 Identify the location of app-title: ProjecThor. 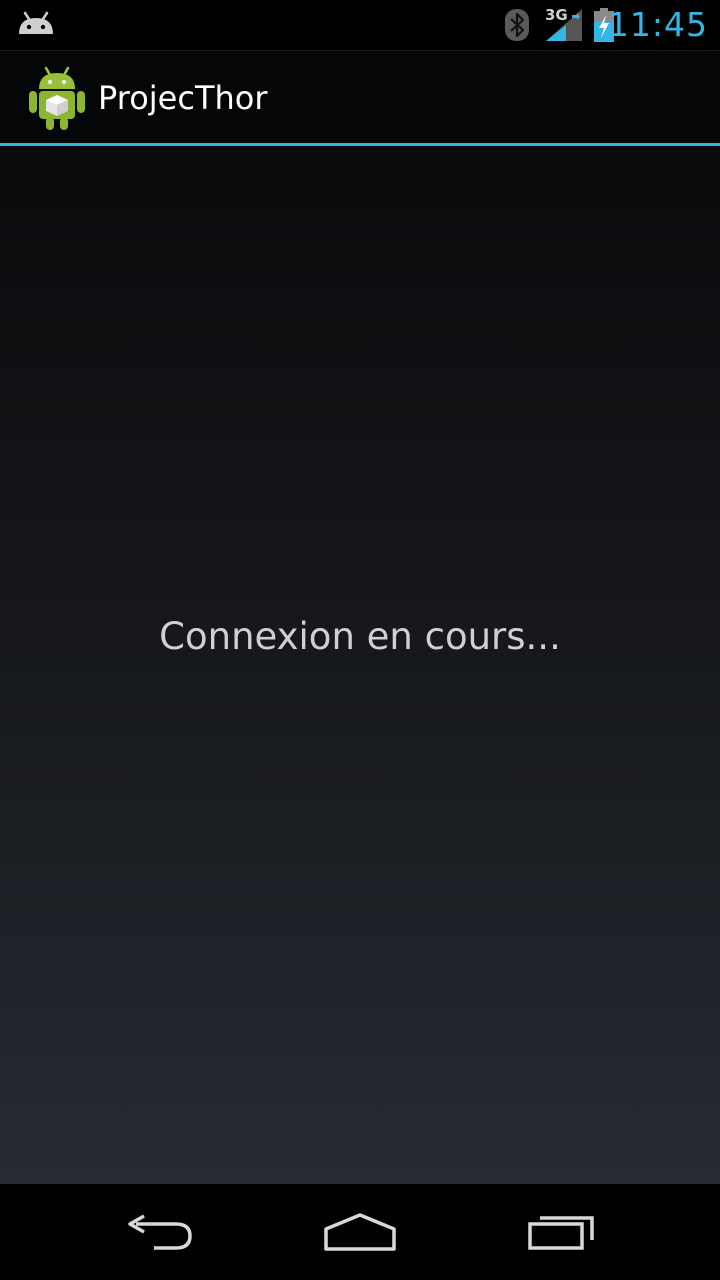
(183, 98).